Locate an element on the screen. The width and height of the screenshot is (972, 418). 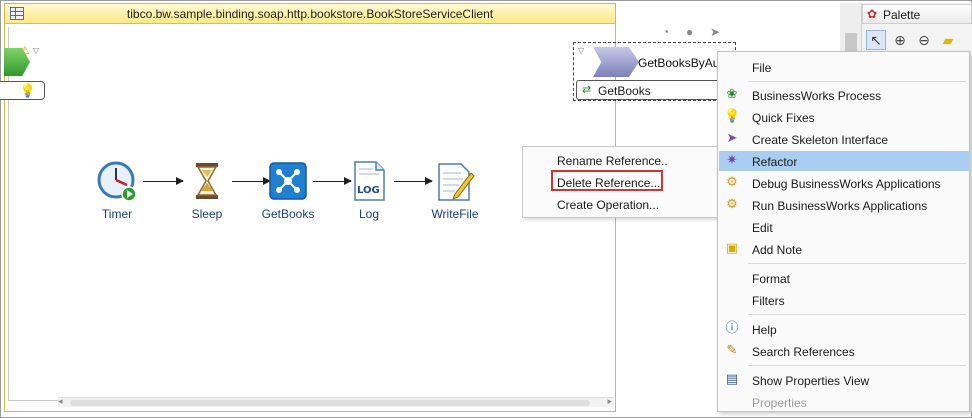
menu-item-label: BusinessWorks Process is located at coordinates (817, 96).